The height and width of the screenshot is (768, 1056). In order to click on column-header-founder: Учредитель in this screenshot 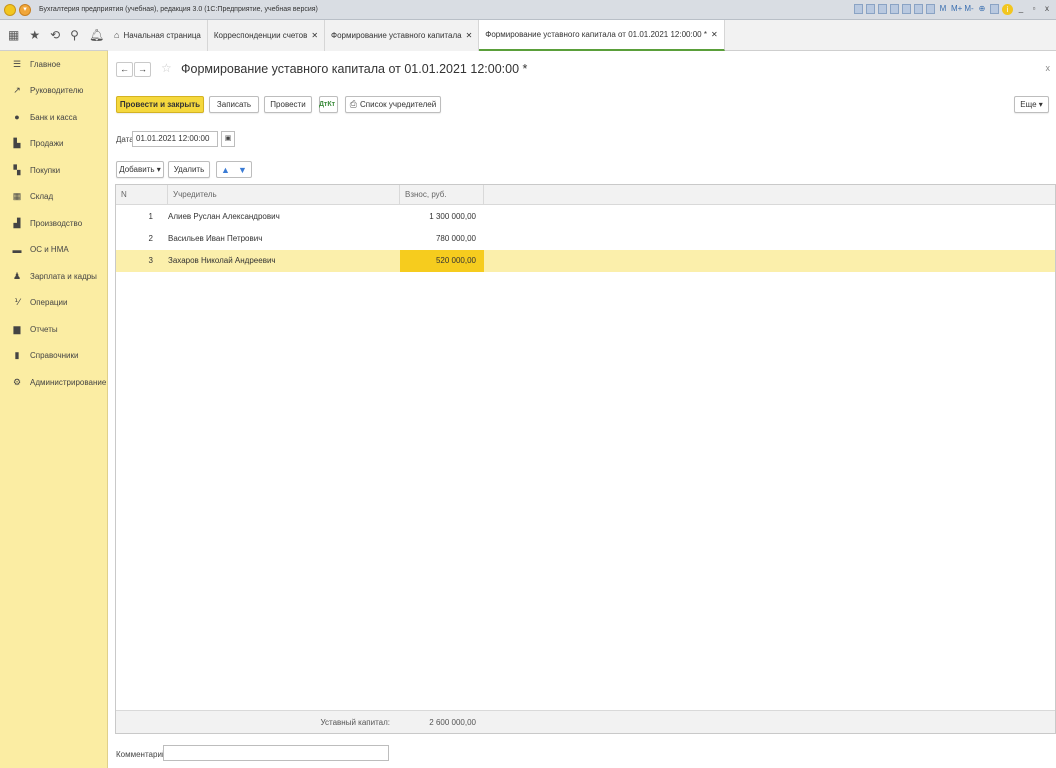, I will do `click(284, 195)`.